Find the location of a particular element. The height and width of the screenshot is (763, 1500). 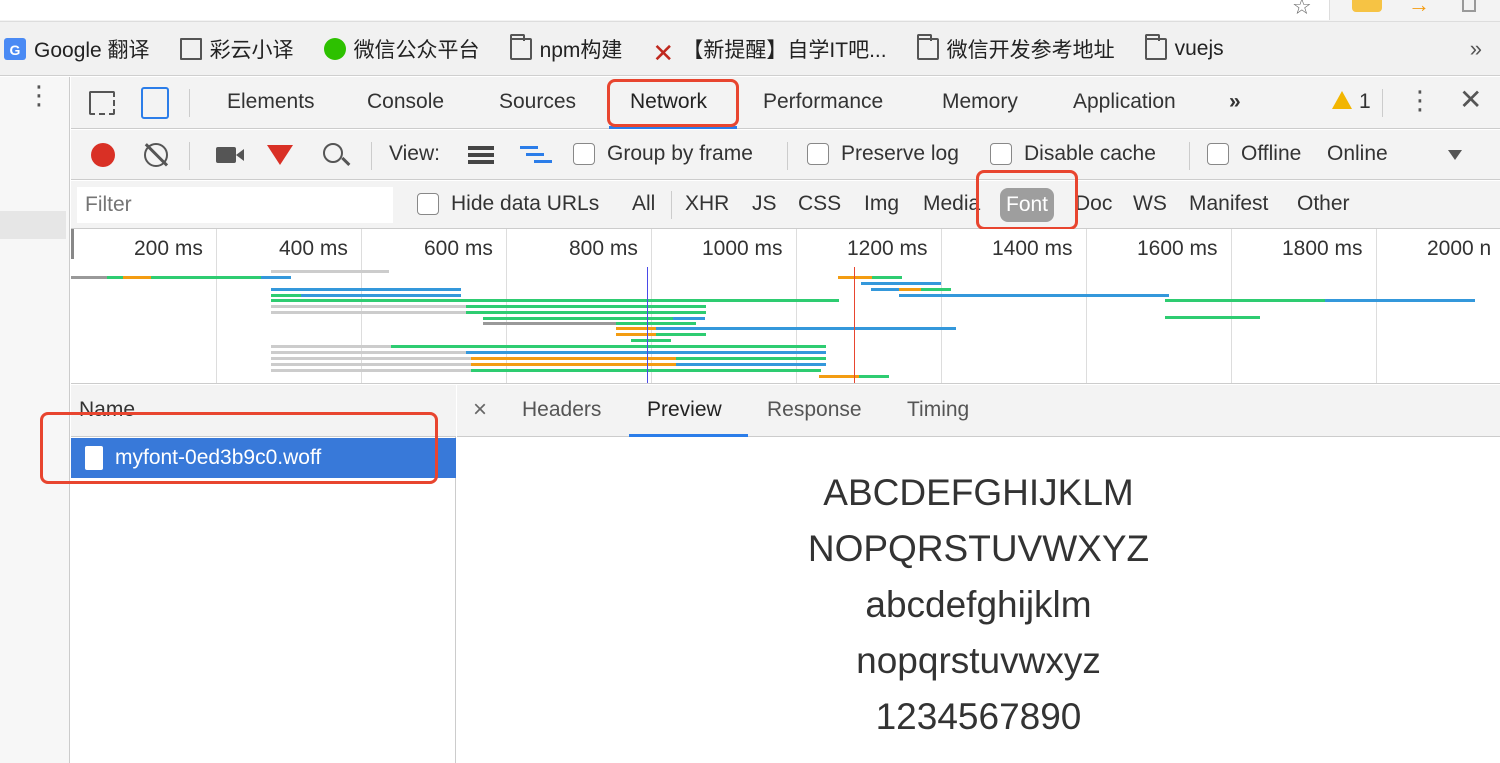

tab-timing: Timing is located at coordinates (938, 411).